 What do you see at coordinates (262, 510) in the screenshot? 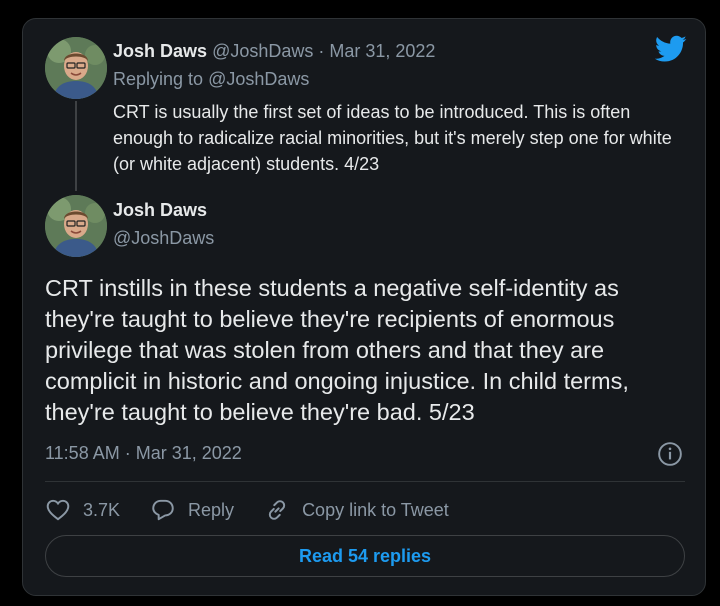
I see `tweet-actions: 3.7K Reply Copy link to Tweet` at bounding box center [262, 510].